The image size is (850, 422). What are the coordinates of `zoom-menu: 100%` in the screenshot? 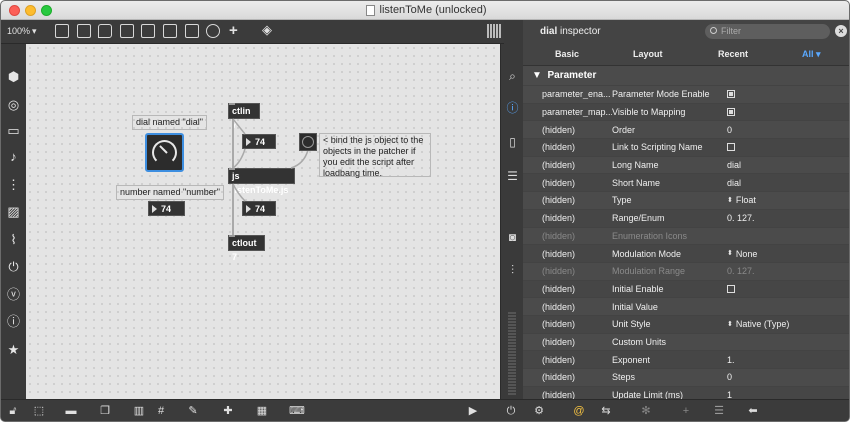 It's located at (18, 31).